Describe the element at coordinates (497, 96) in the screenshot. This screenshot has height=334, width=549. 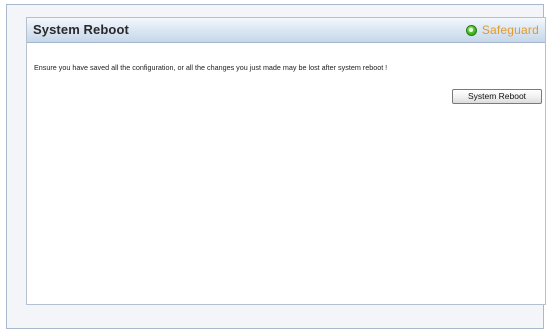
I see `system-reboot-button: System Reboot` at that location.